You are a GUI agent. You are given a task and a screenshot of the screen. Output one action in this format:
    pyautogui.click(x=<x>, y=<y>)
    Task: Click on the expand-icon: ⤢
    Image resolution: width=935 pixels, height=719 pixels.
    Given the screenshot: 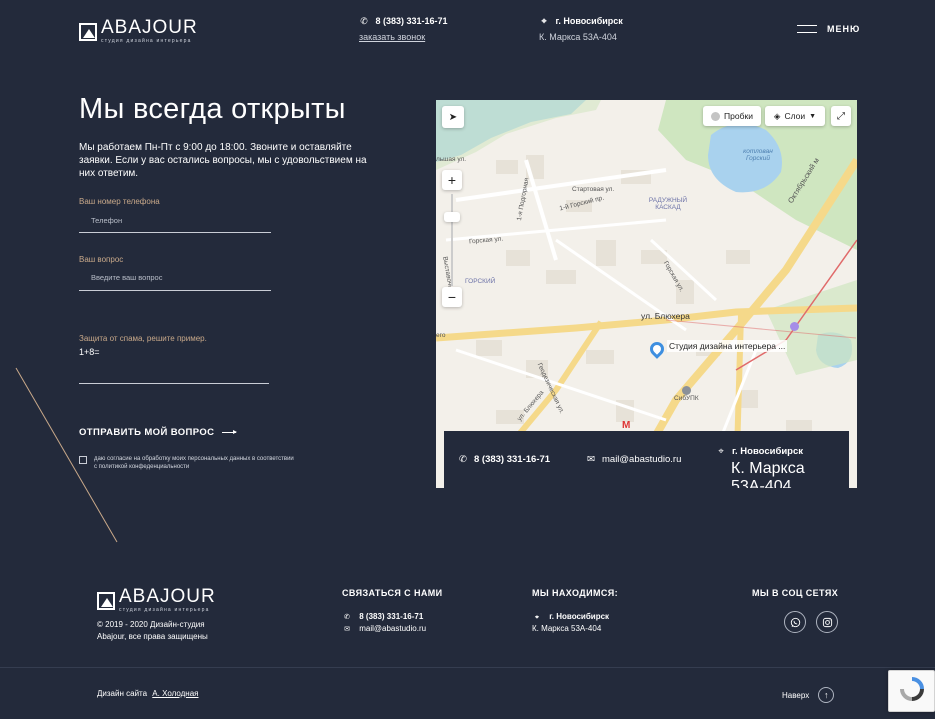 What is the action you would take?
    pyautogui.click(x=841, y=116)
    